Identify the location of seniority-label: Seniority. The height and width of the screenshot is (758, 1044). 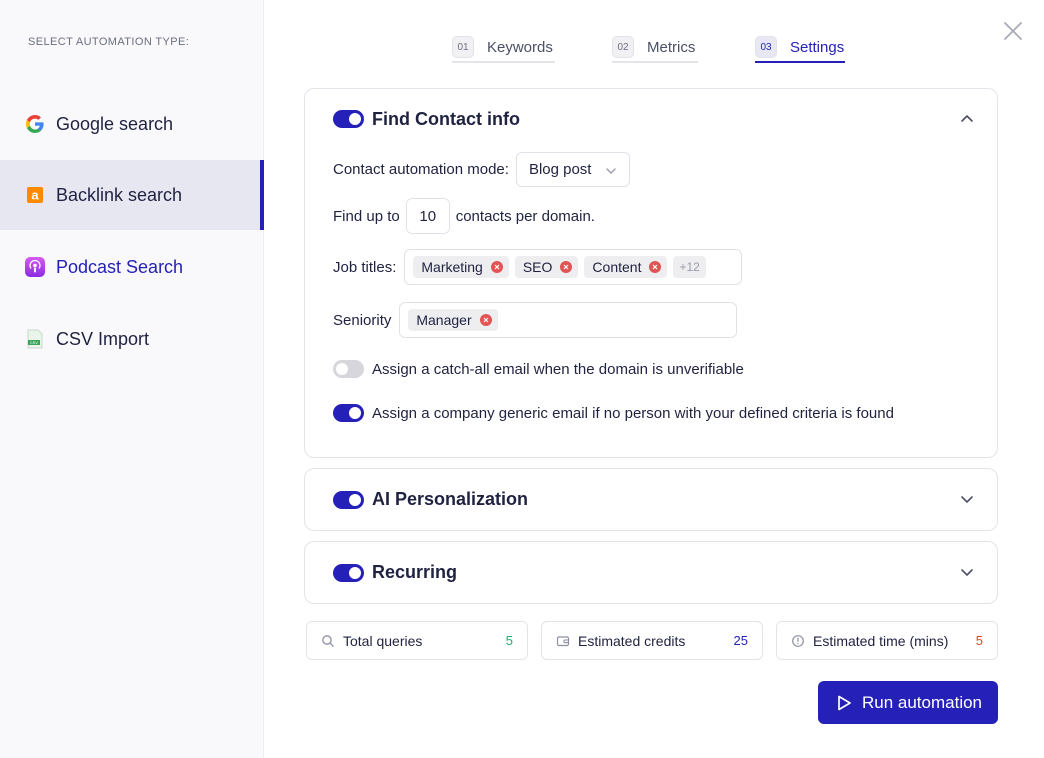
(362, 320).